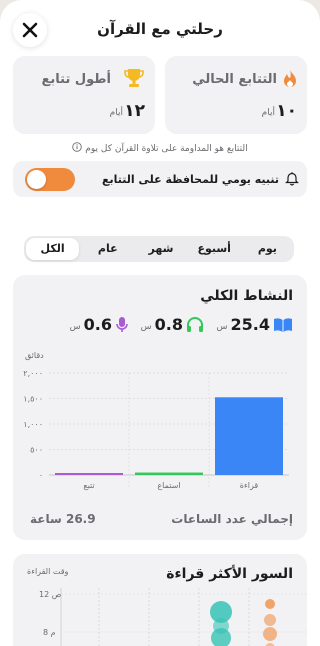 The width and height of the screenshot is (320, 646). I want to click on book-icon, so click(283, 324).